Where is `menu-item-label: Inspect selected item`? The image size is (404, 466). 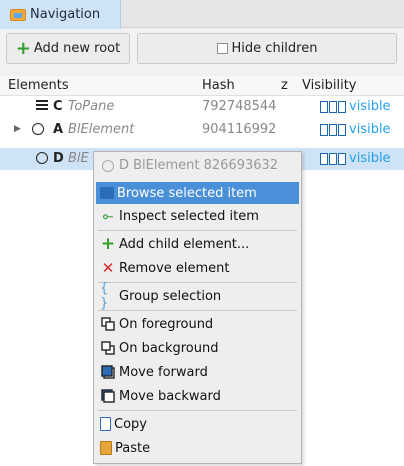 menu-item-label: Inspect selected item is located at coordinates (189, 216).